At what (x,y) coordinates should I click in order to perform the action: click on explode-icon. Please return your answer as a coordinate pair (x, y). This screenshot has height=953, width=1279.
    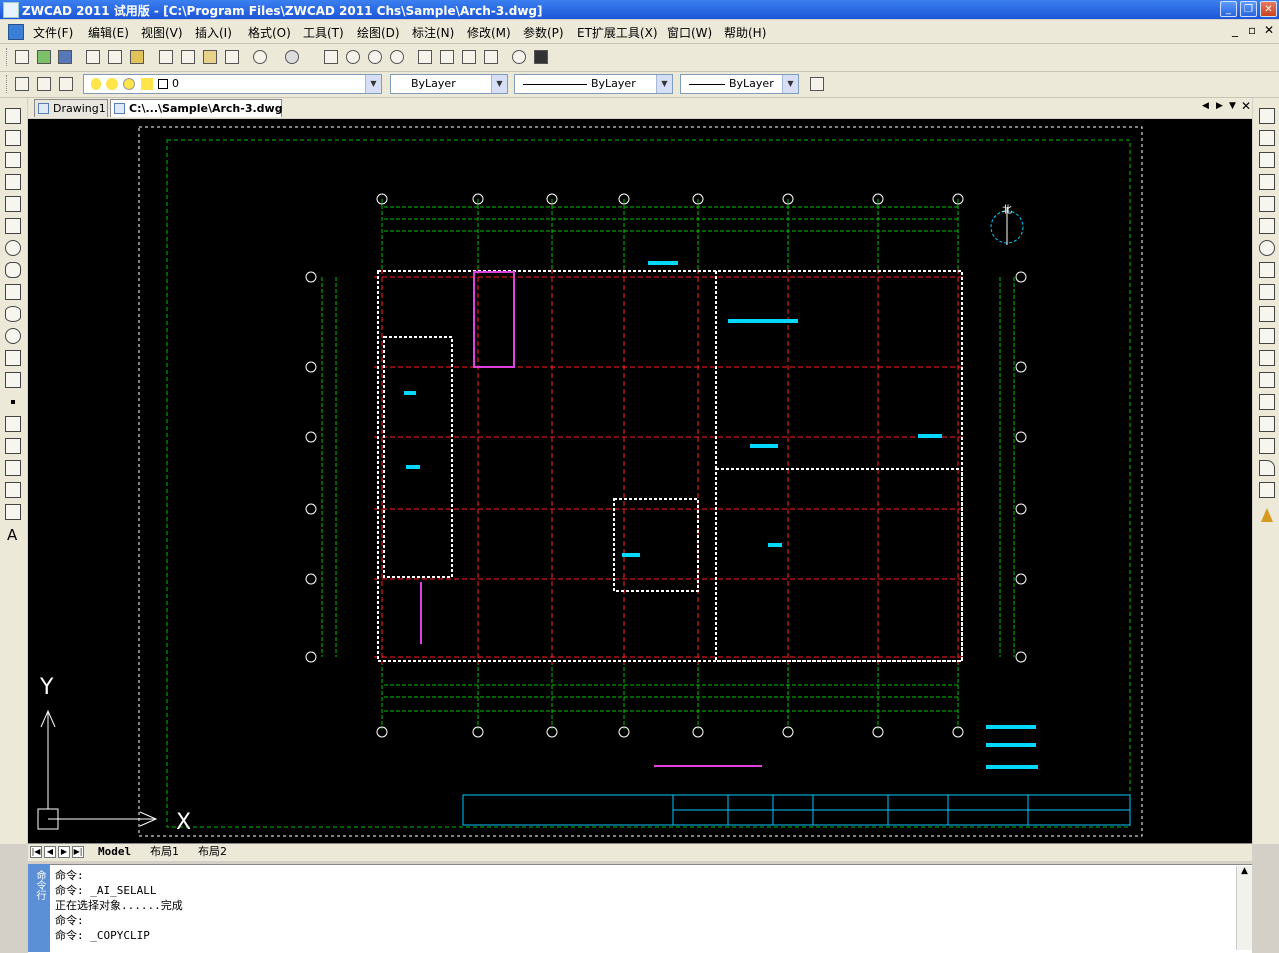
    Looking at the image, I should click on (1267, 490).